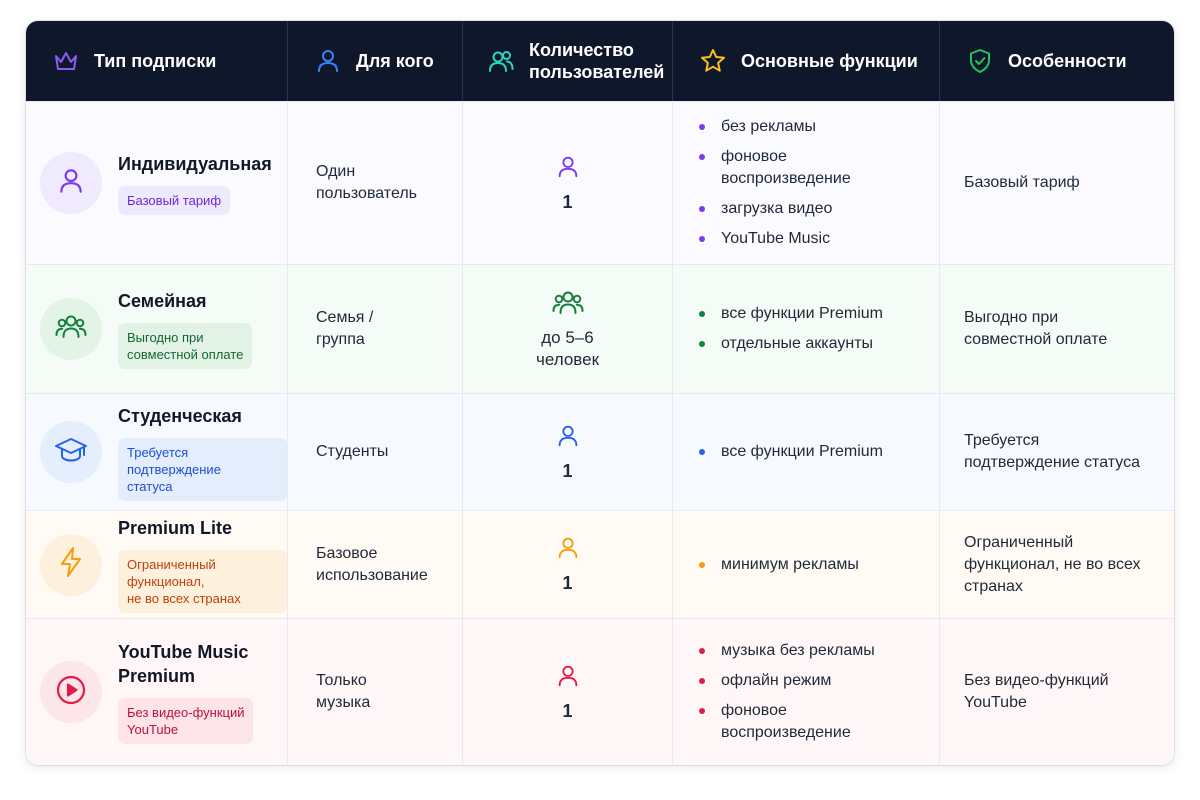 This screenshot has height=800, width=1200. I want to click on feature-item: отдельные аккаунты, so click(791, 344).